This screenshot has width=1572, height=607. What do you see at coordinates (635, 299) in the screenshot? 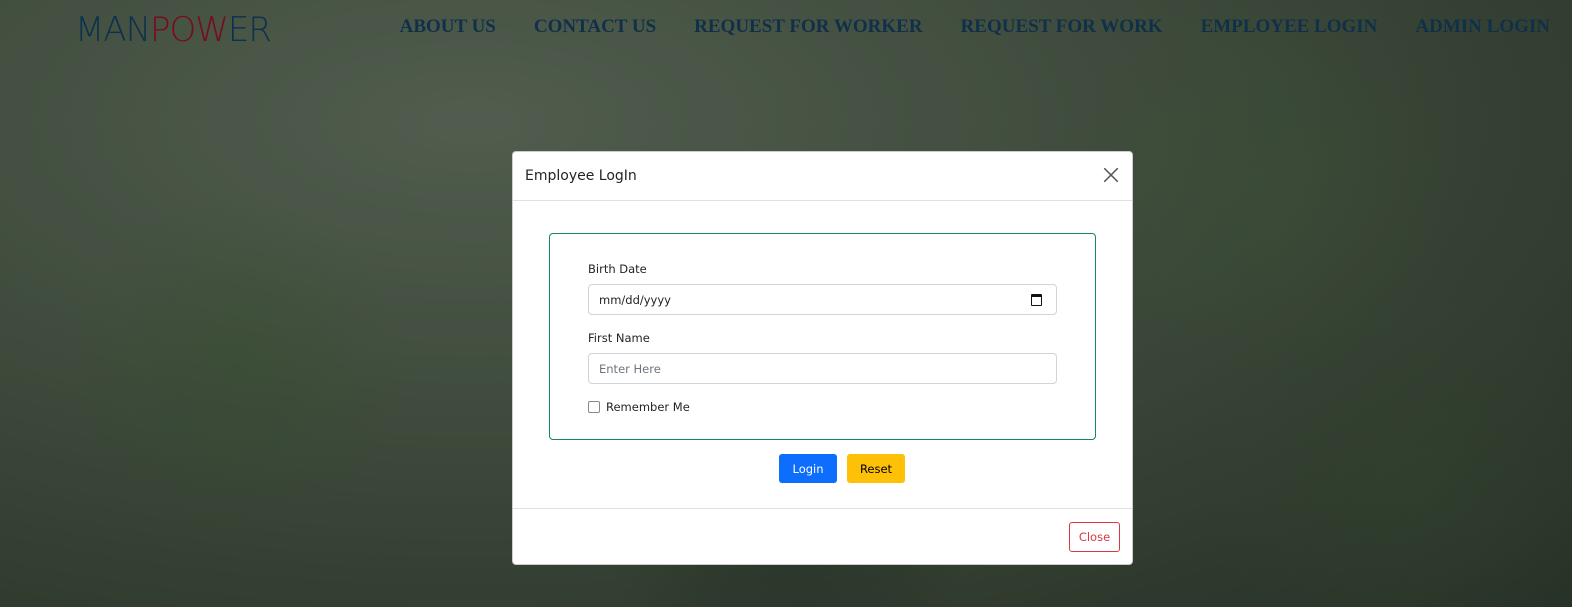
I see `birth-date-value: mm/dd/yyyy` at bounding box center [635, 299].